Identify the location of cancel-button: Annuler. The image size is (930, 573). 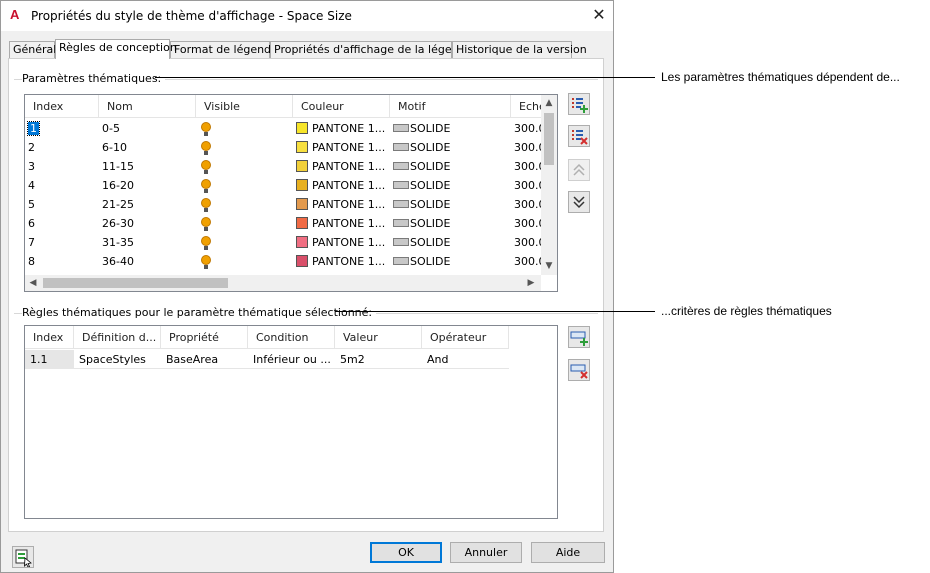
(486, 552).